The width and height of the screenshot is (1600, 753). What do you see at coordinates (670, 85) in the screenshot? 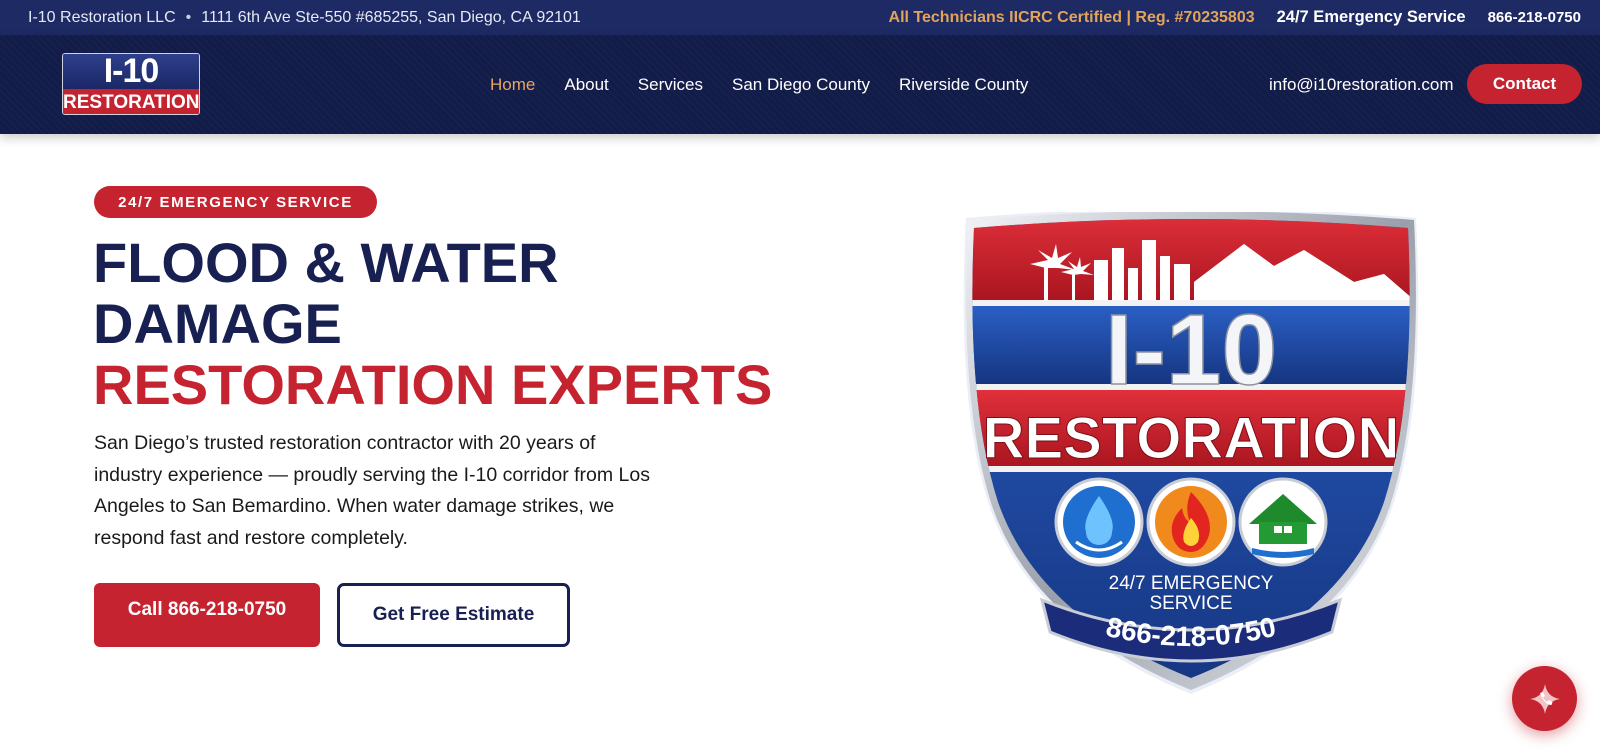
I see `nav-item-services: Services` at bounding box center [670, 85].